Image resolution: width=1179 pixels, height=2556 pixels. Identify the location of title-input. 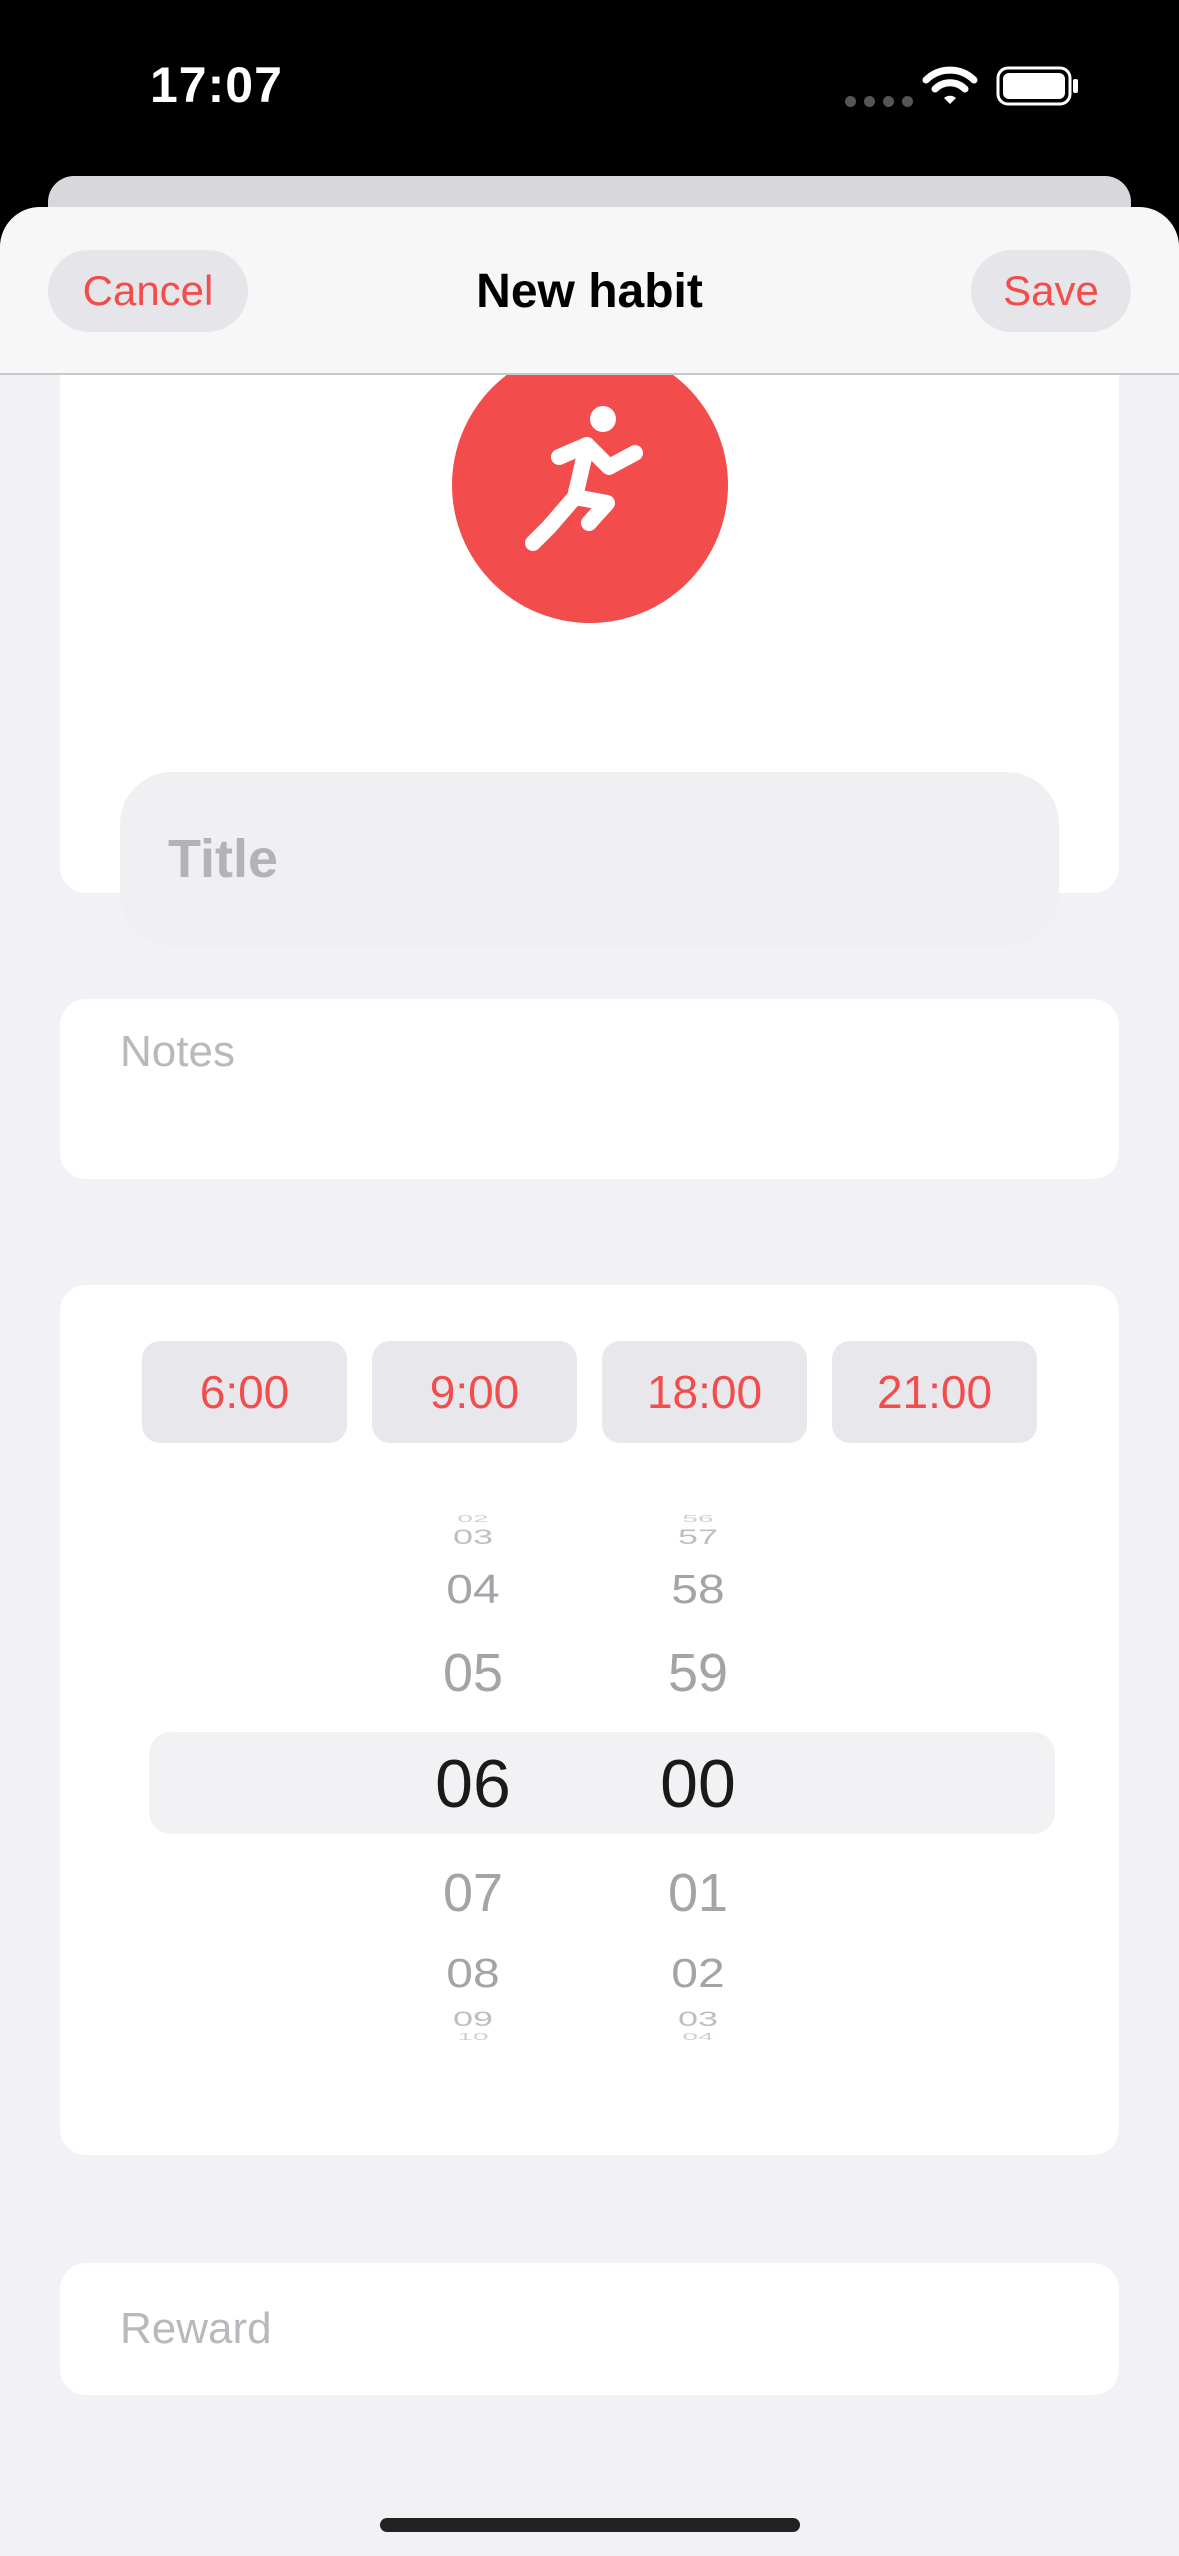
(589, 859).